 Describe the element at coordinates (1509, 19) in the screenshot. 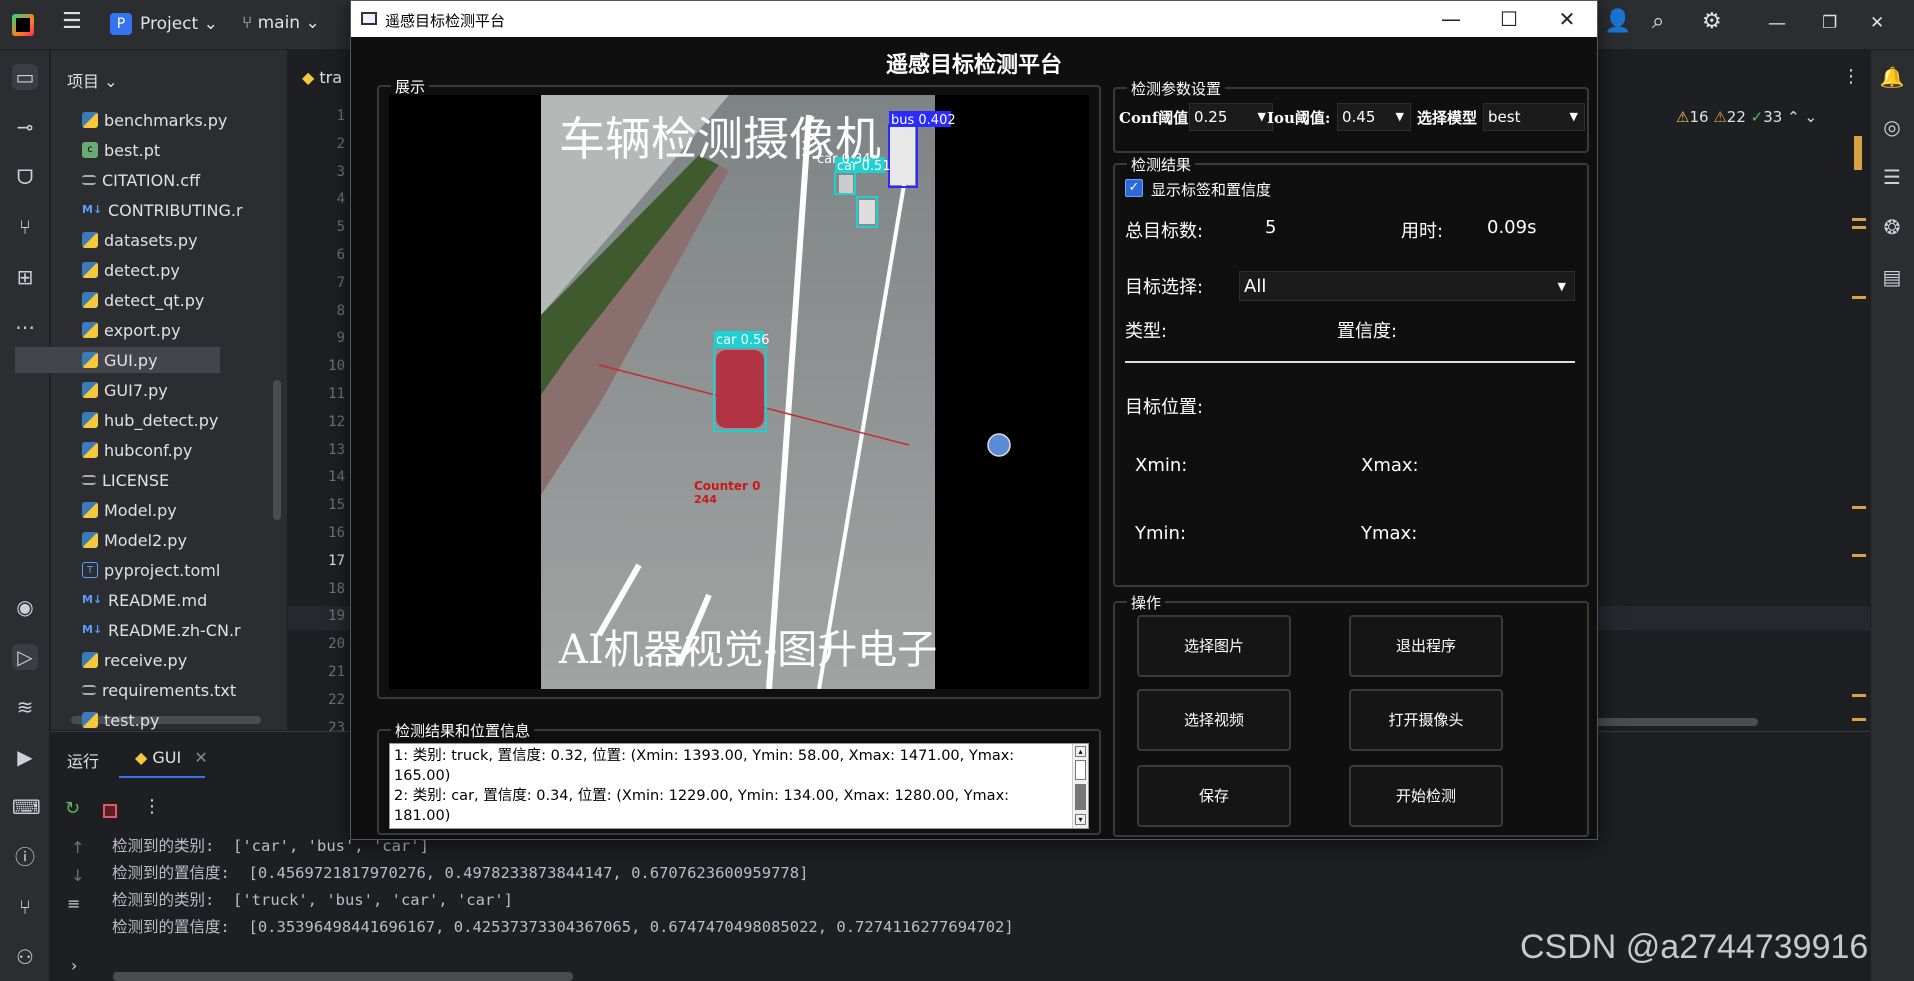

I see `app-maximize-button: ☐` at that location.